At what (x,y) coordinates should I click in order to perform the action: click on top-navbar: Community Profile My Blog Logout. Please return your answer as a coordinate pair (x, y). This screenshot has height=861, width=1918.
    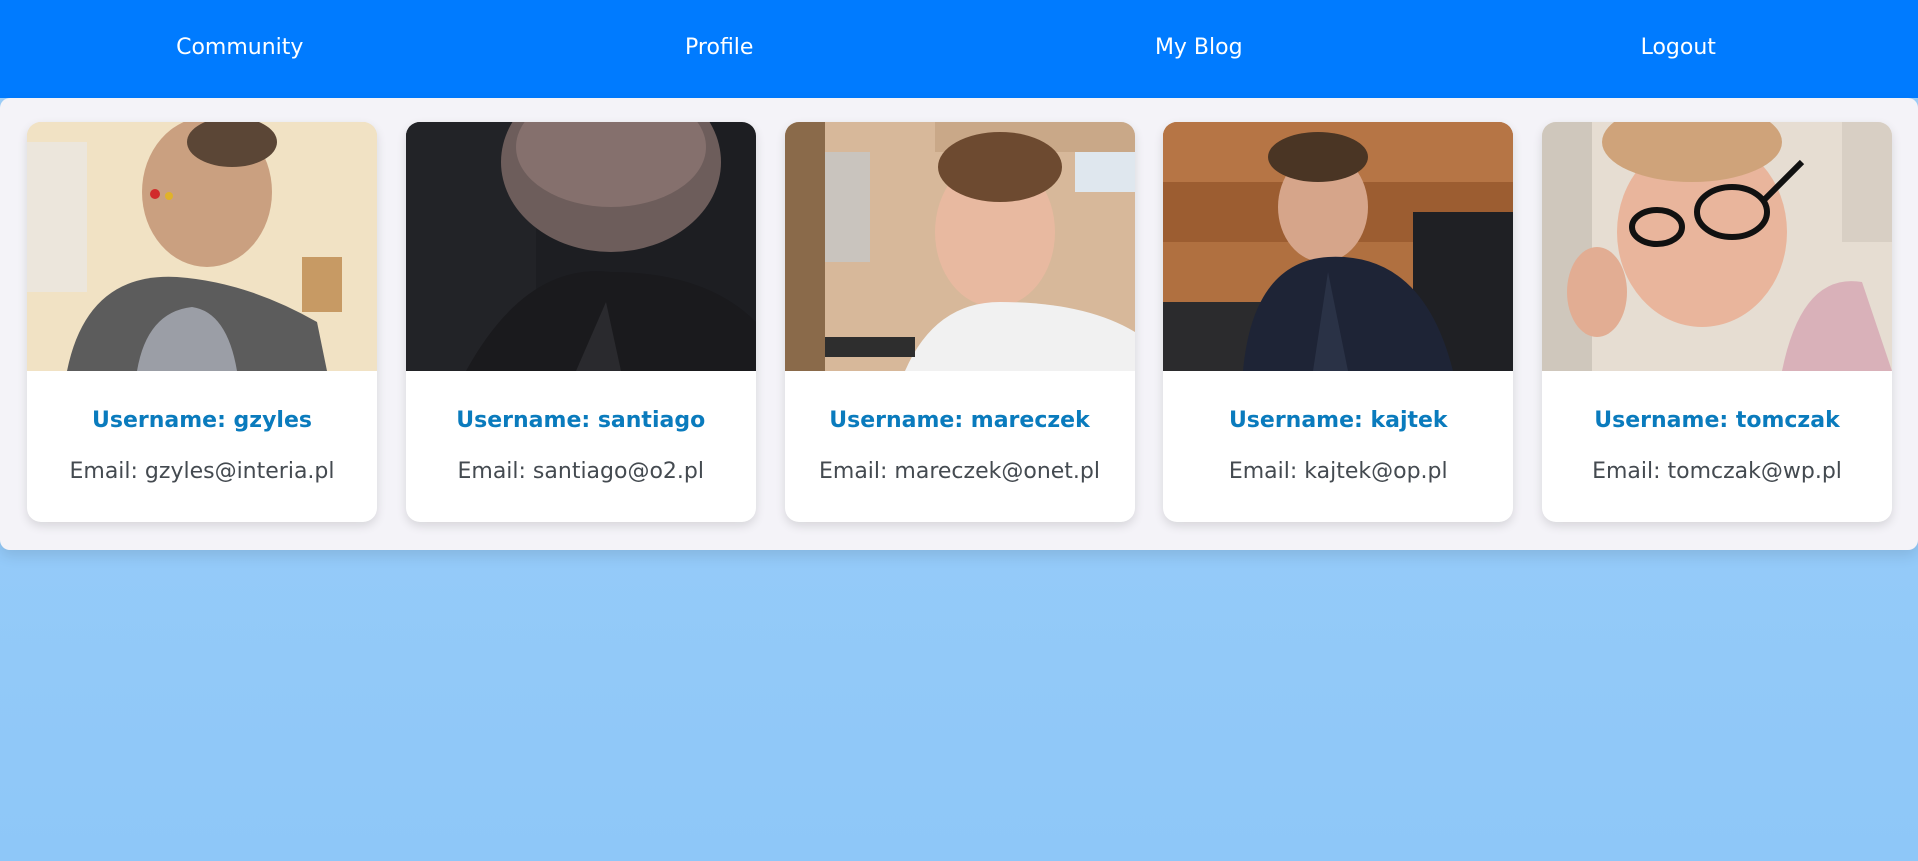
    Looking at the image, I should click on (959, 49).